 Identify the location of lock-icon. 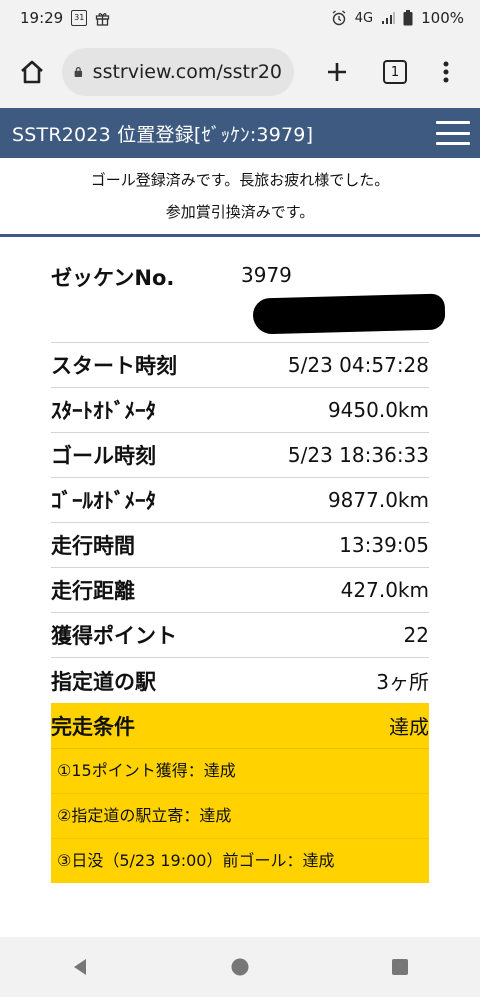
(78, 72).